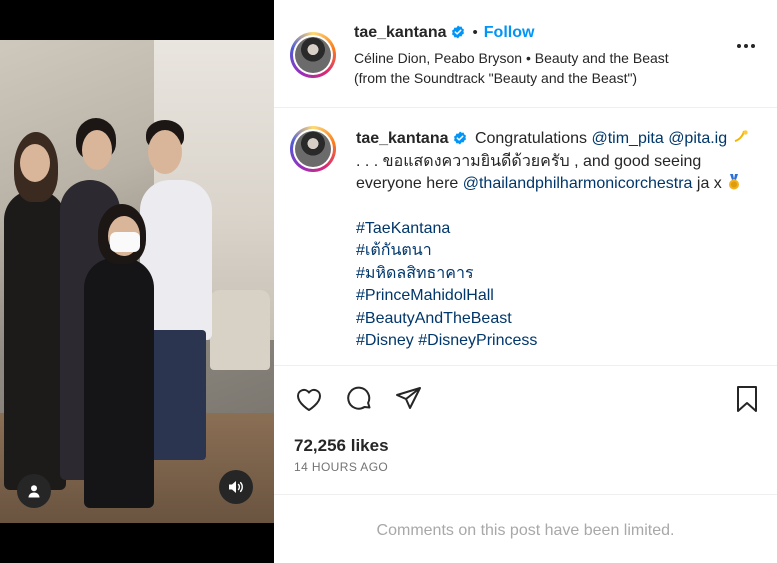 This screenshot has height=563, width=777. I want to click on author-username: tae_kantana, so click(400, 32).